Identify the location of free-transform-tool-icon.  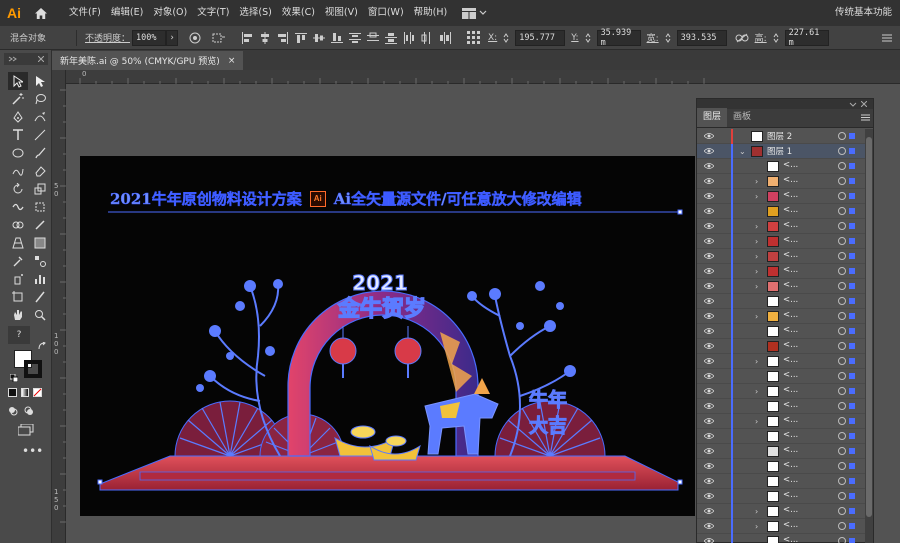
(40, 207).